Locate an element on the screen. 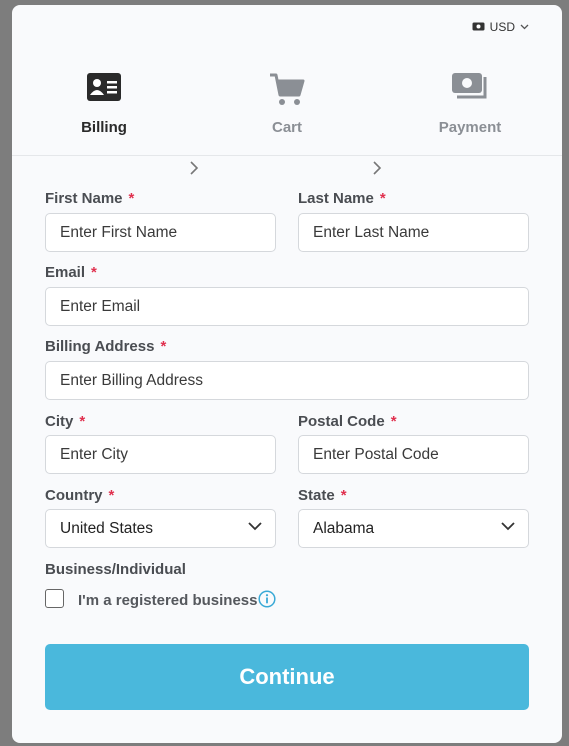 This screenshot has height=746, width=569. email-input is located at coordinates (287, 306).